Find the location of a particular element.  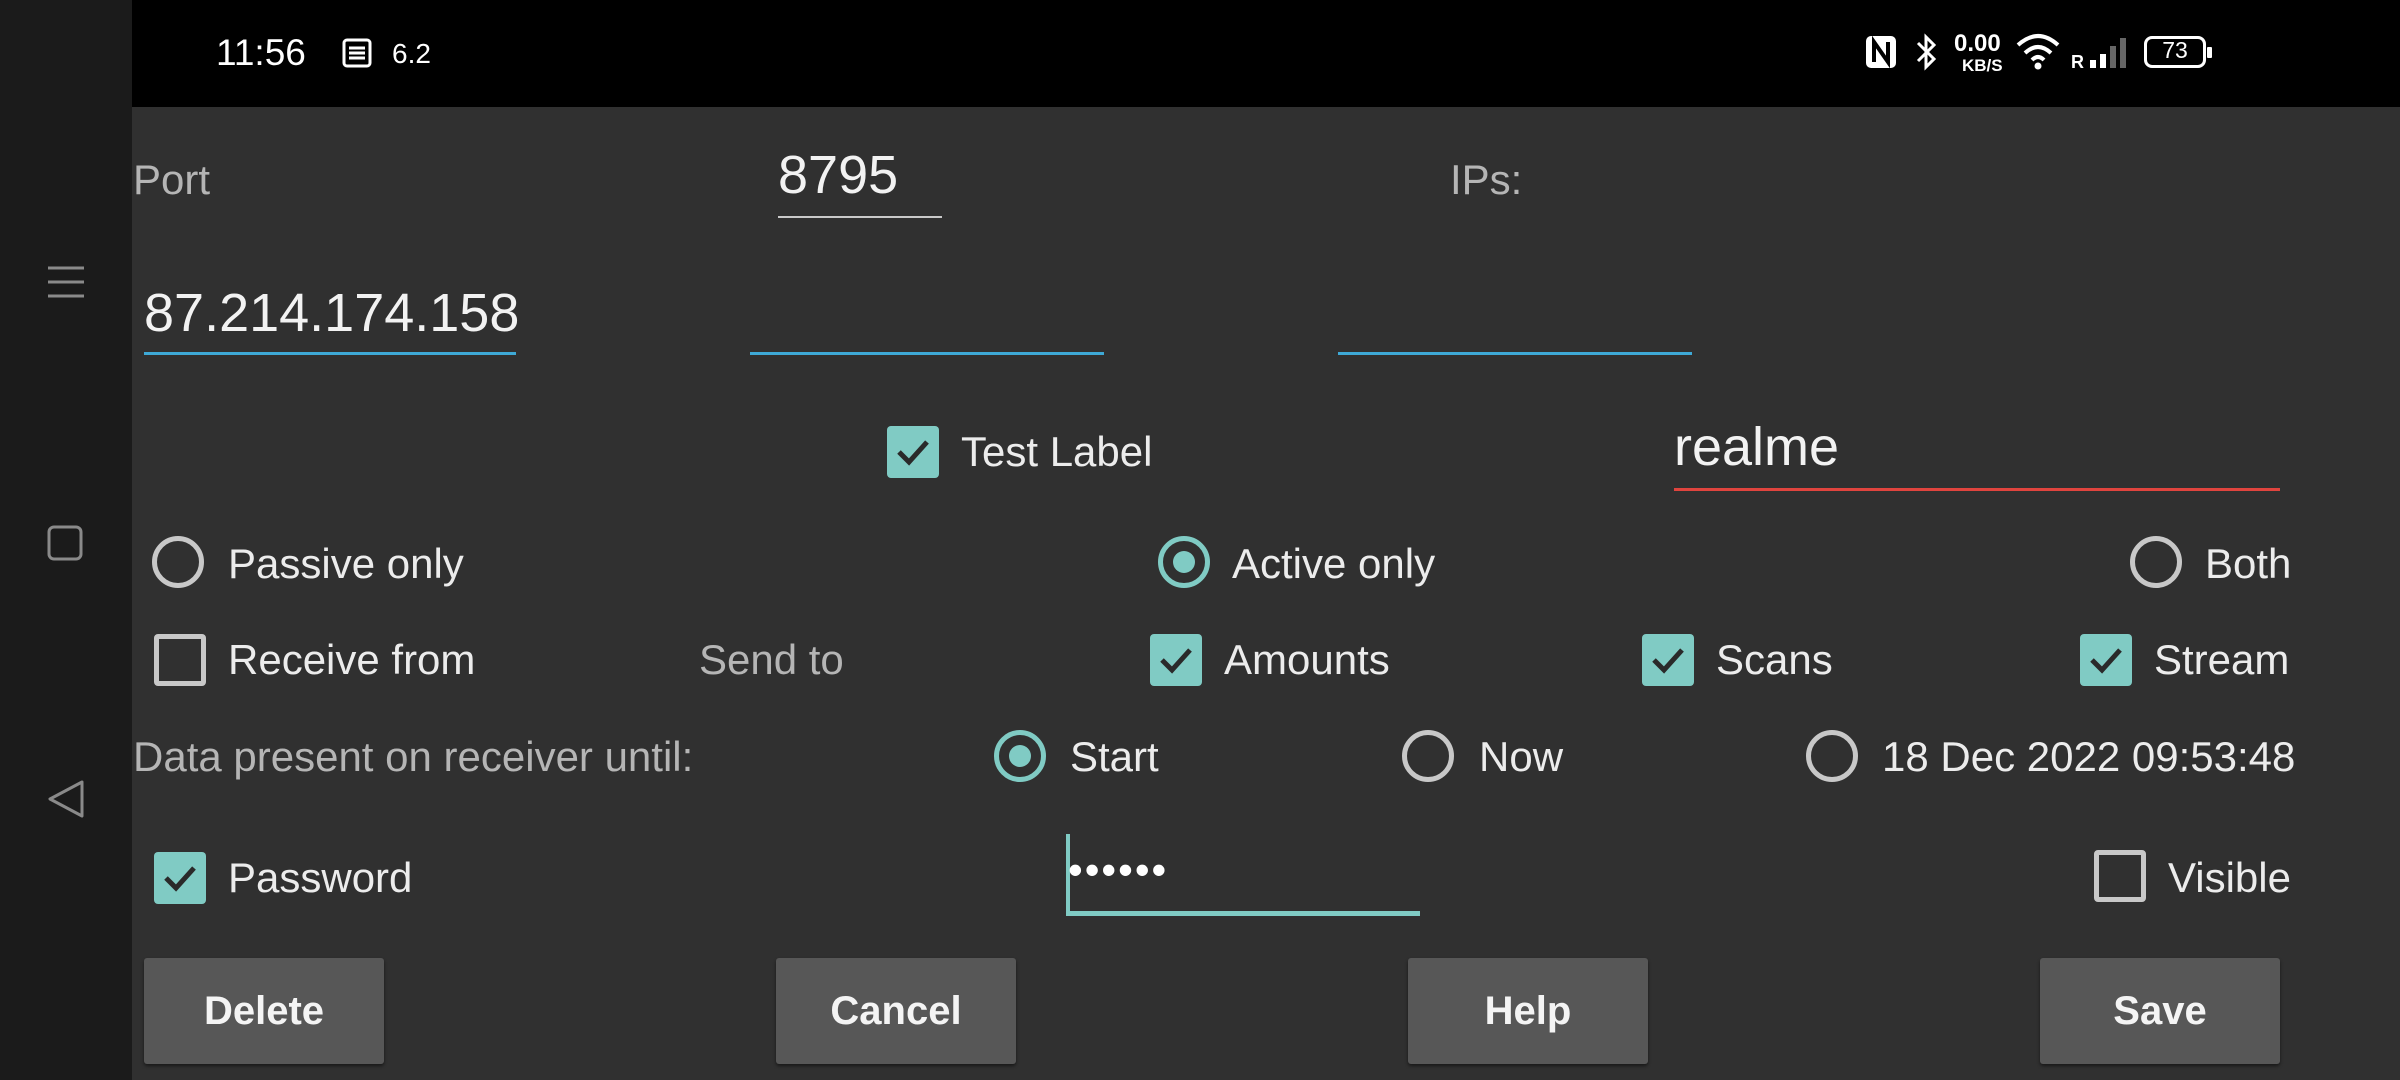

password-checkbox is located at coordinates (180, 878).